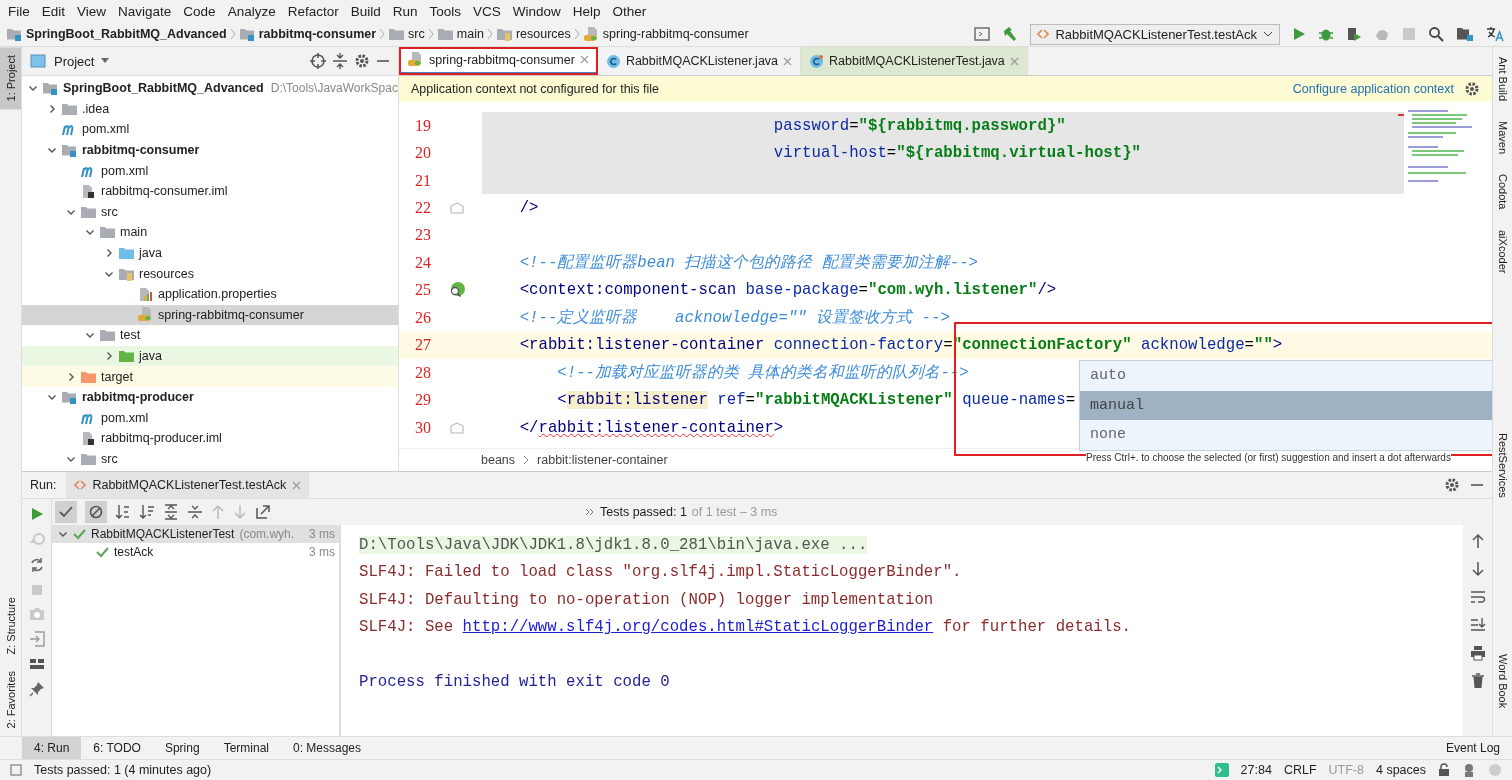 The image size is (1512, 780). What do you see at coordinates (117, 748) in the screenshot?
I see `tool-window-button: 6: TODO` at bounding box center [117, 748].